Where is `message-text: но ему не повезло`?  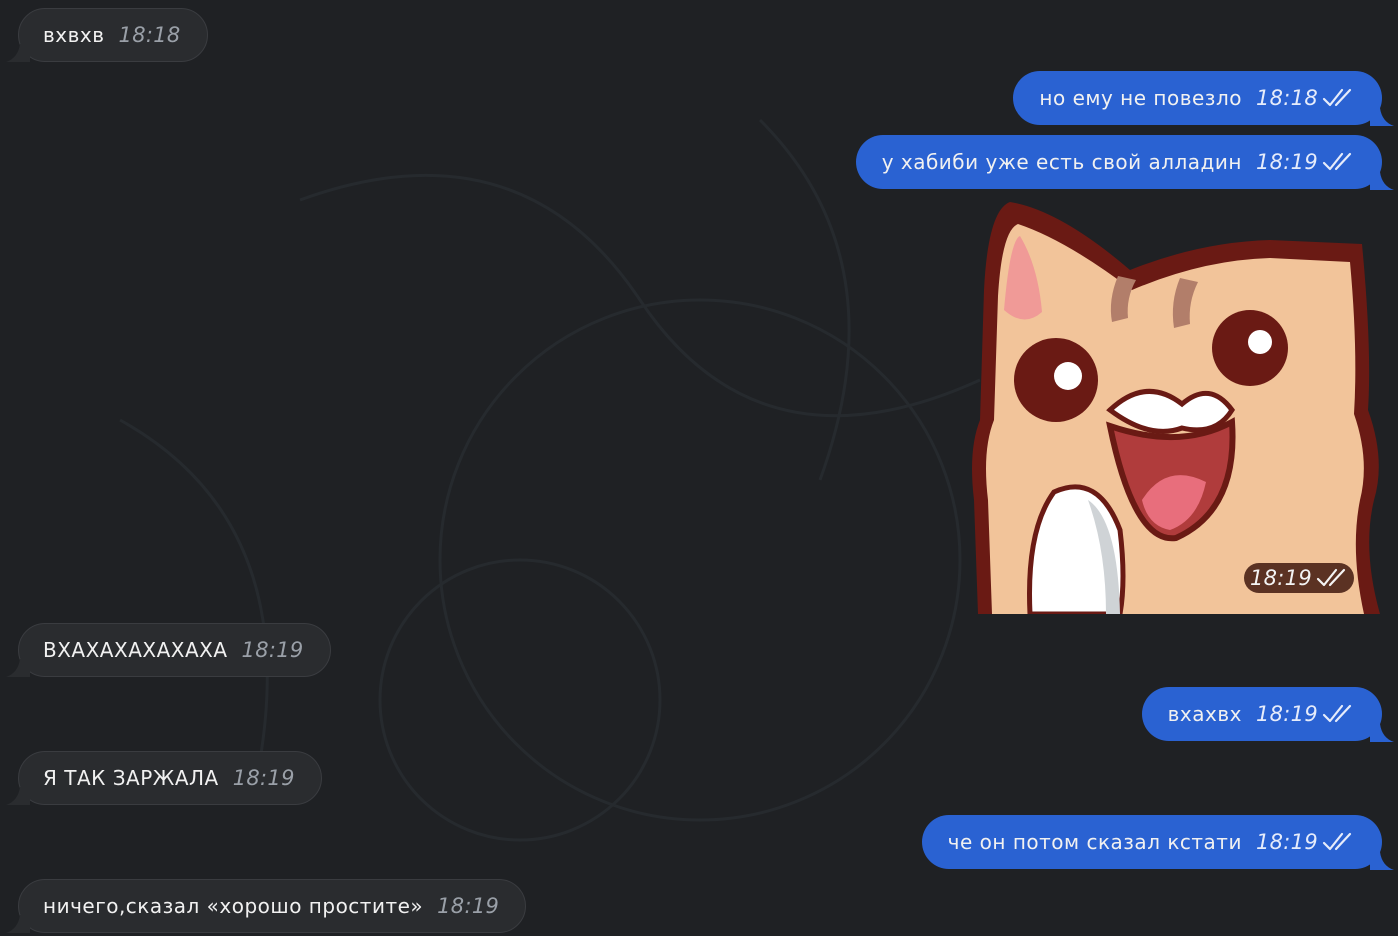
message-text: но ему не повезло is located at coordinates (1140, 98).